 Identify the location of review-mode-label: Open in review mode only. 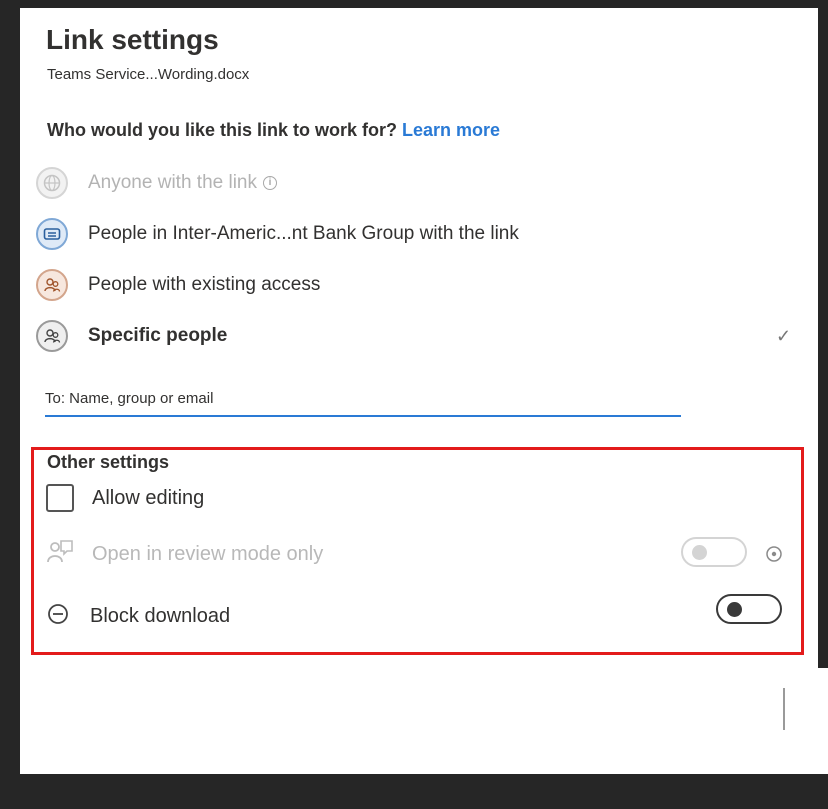
(208, 554).